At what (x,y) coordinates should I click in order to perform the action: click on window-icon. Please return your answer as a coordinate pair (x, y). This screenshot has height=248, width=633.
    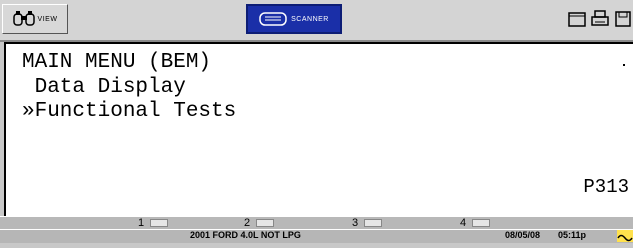
    Looking at the image, I should click on (577, 19).